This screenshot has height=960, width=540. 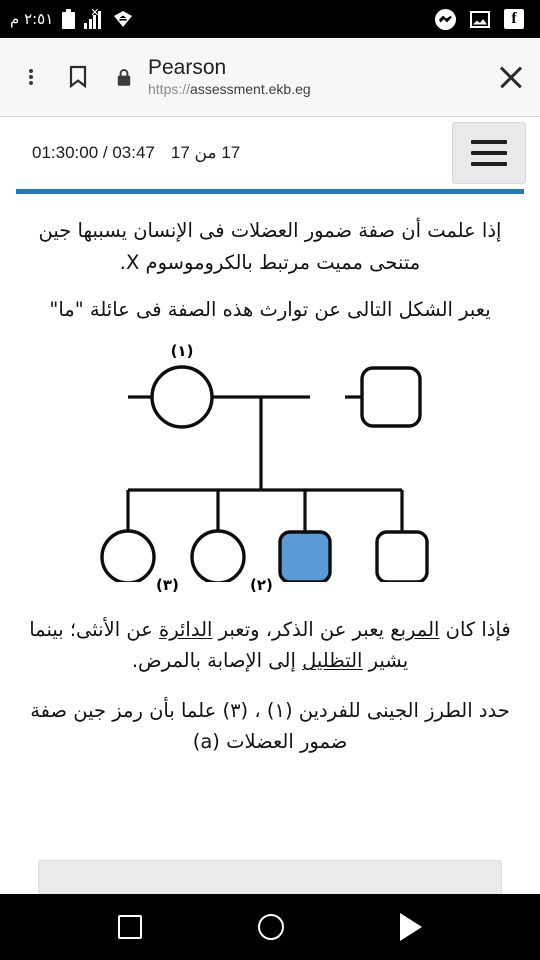 What do you see at coordinates (445, 19) in the screenshot?
I see `messenger-icon` at bounding box center [445, 19].